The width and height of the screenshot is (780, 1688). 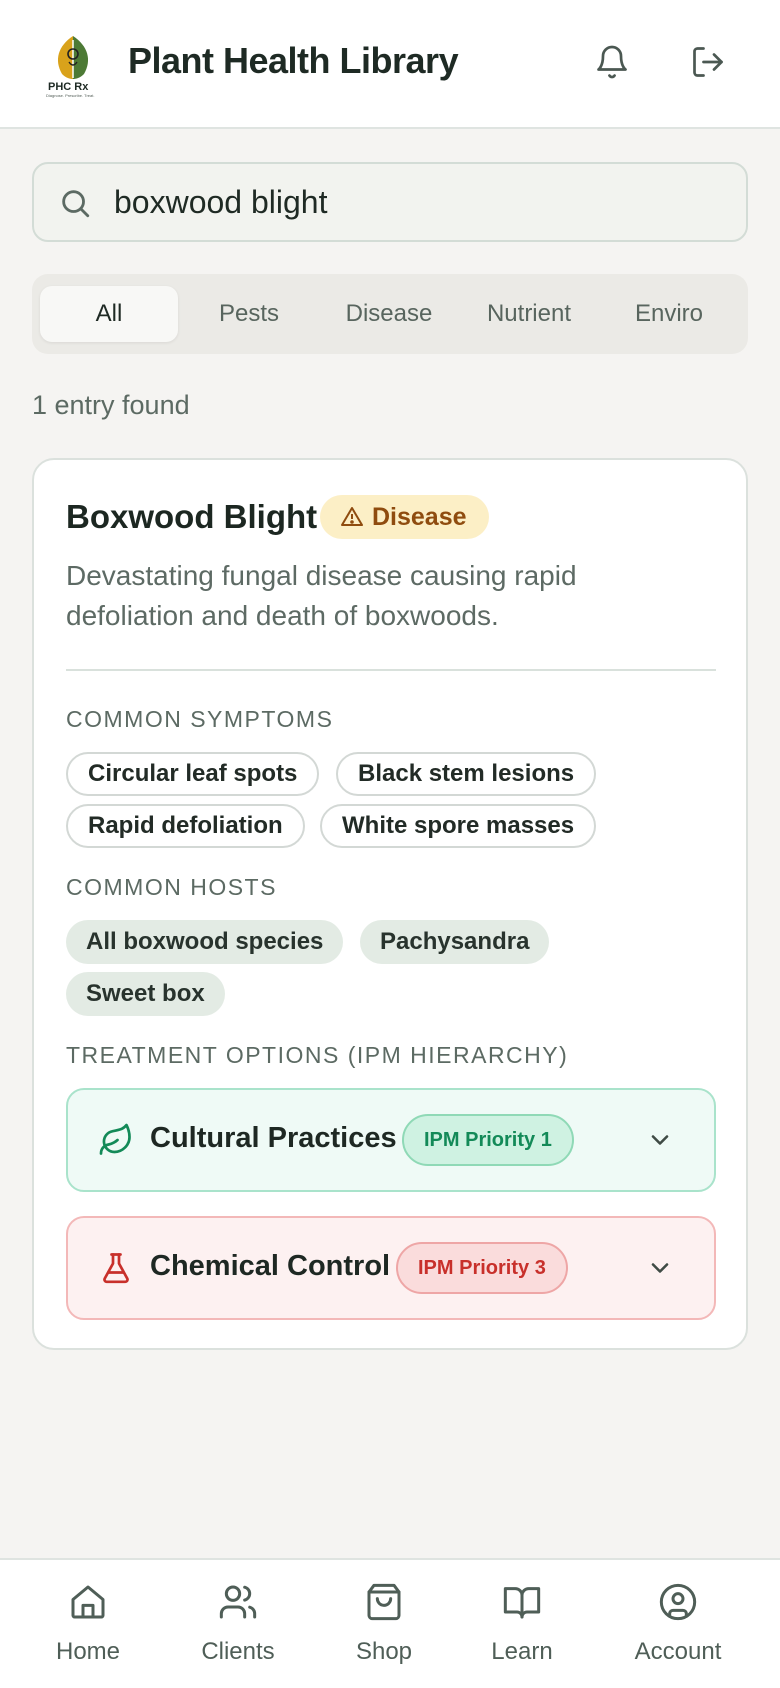 I want to click on nav-label: Home, so click(x=88, y=1651).